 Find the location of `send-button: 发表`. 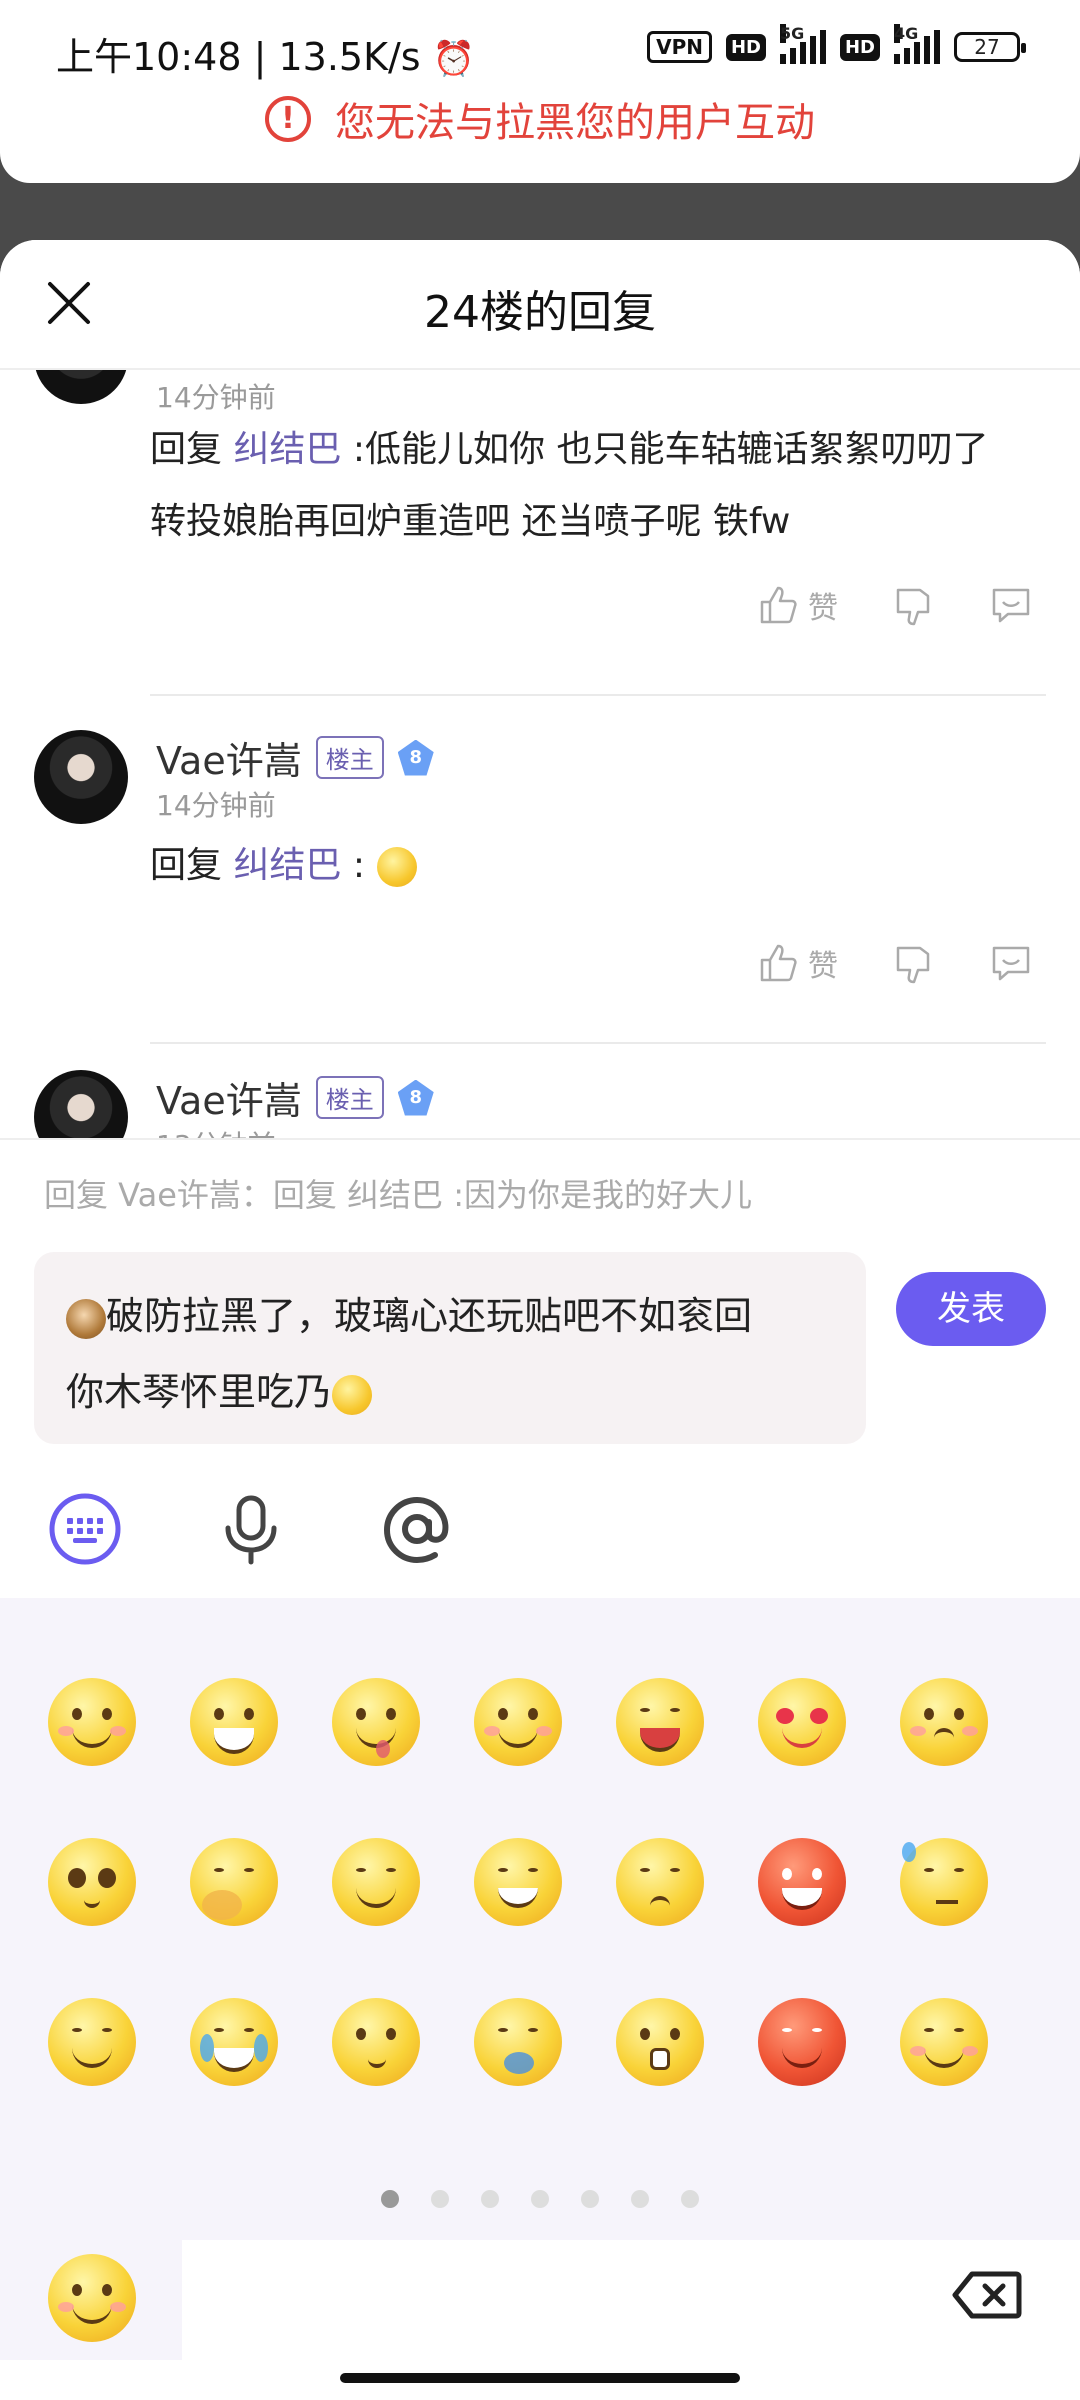

send-button: 发表 is located at coordinates (971, 1309).